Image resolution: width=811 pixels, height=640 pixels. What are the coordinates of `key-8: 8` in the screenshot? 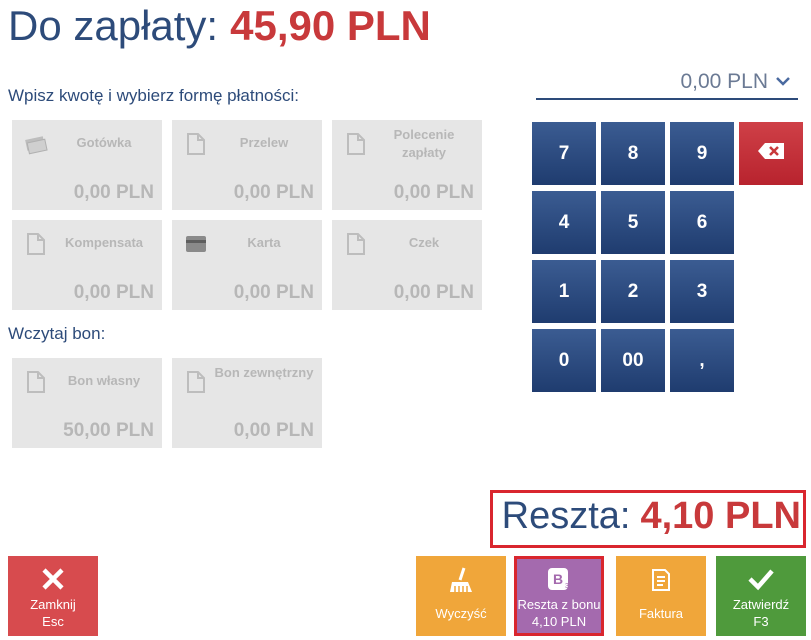 It's located at (633, 153).